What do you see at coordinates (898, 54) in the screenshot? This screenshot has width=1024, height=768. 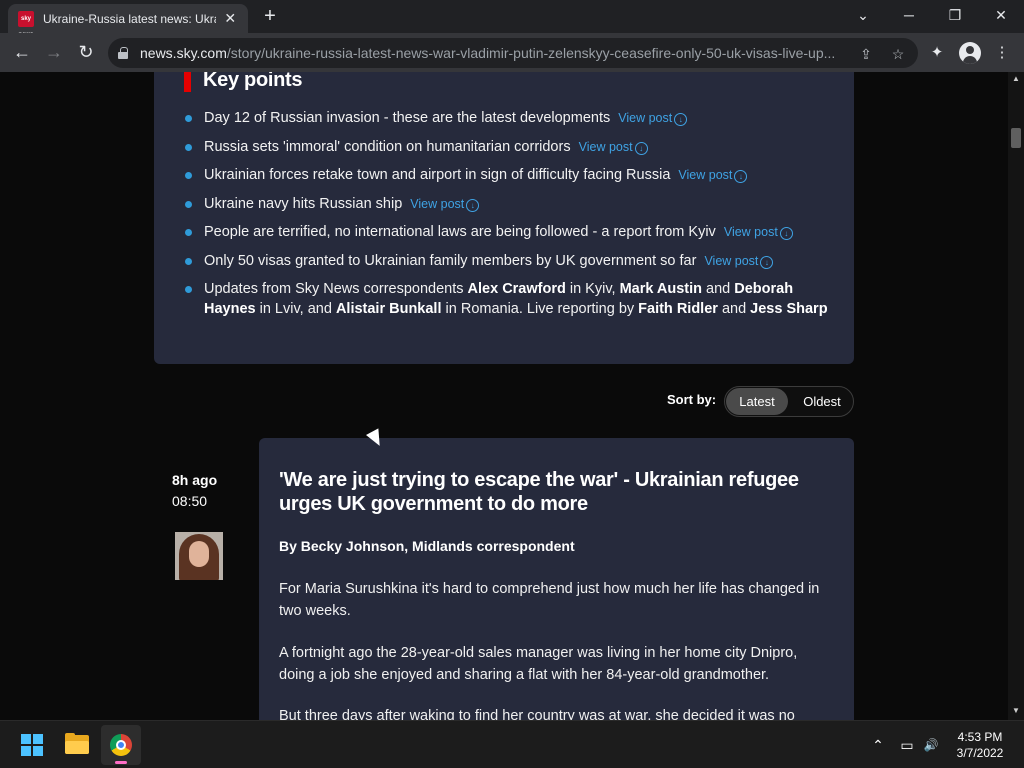 I see `bookmark-star-icon: ☆` at bounding box center [898, 54].